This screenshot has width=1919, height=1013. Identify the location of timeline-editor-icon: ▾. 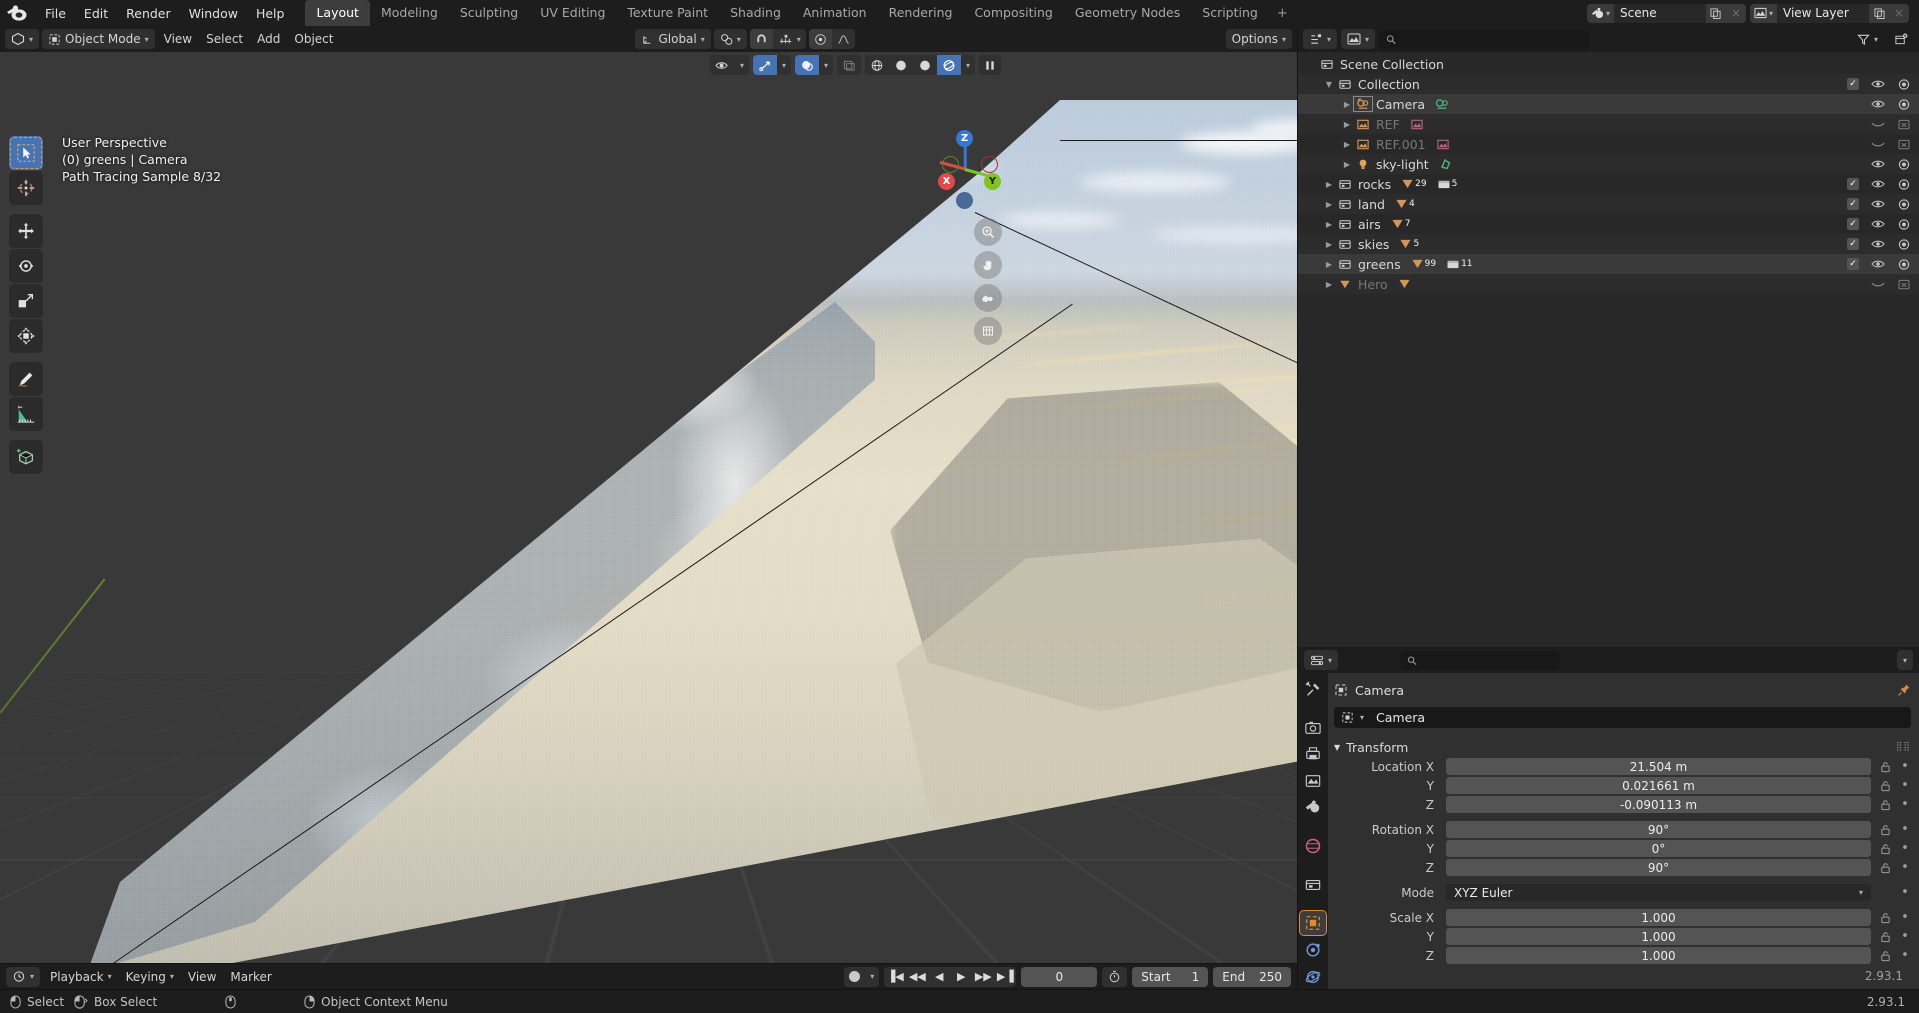
(23, 976).